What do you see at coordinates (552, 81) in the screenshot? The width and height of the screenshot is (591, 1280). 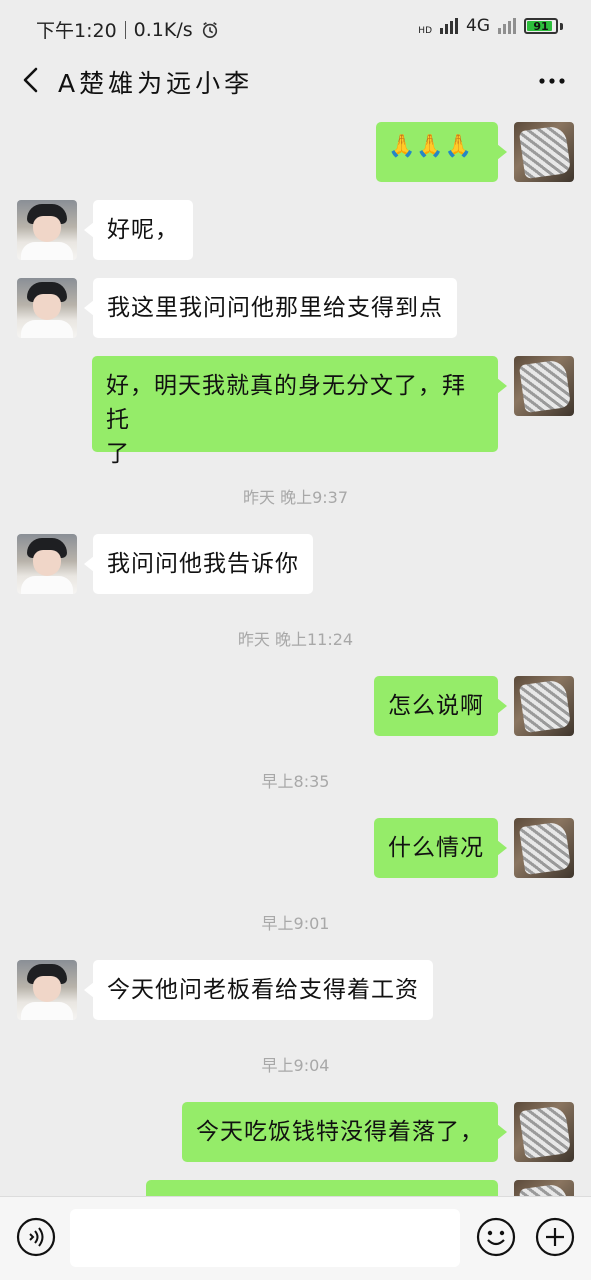 I see `more-dots-icon` at bounding box center [552, 81].